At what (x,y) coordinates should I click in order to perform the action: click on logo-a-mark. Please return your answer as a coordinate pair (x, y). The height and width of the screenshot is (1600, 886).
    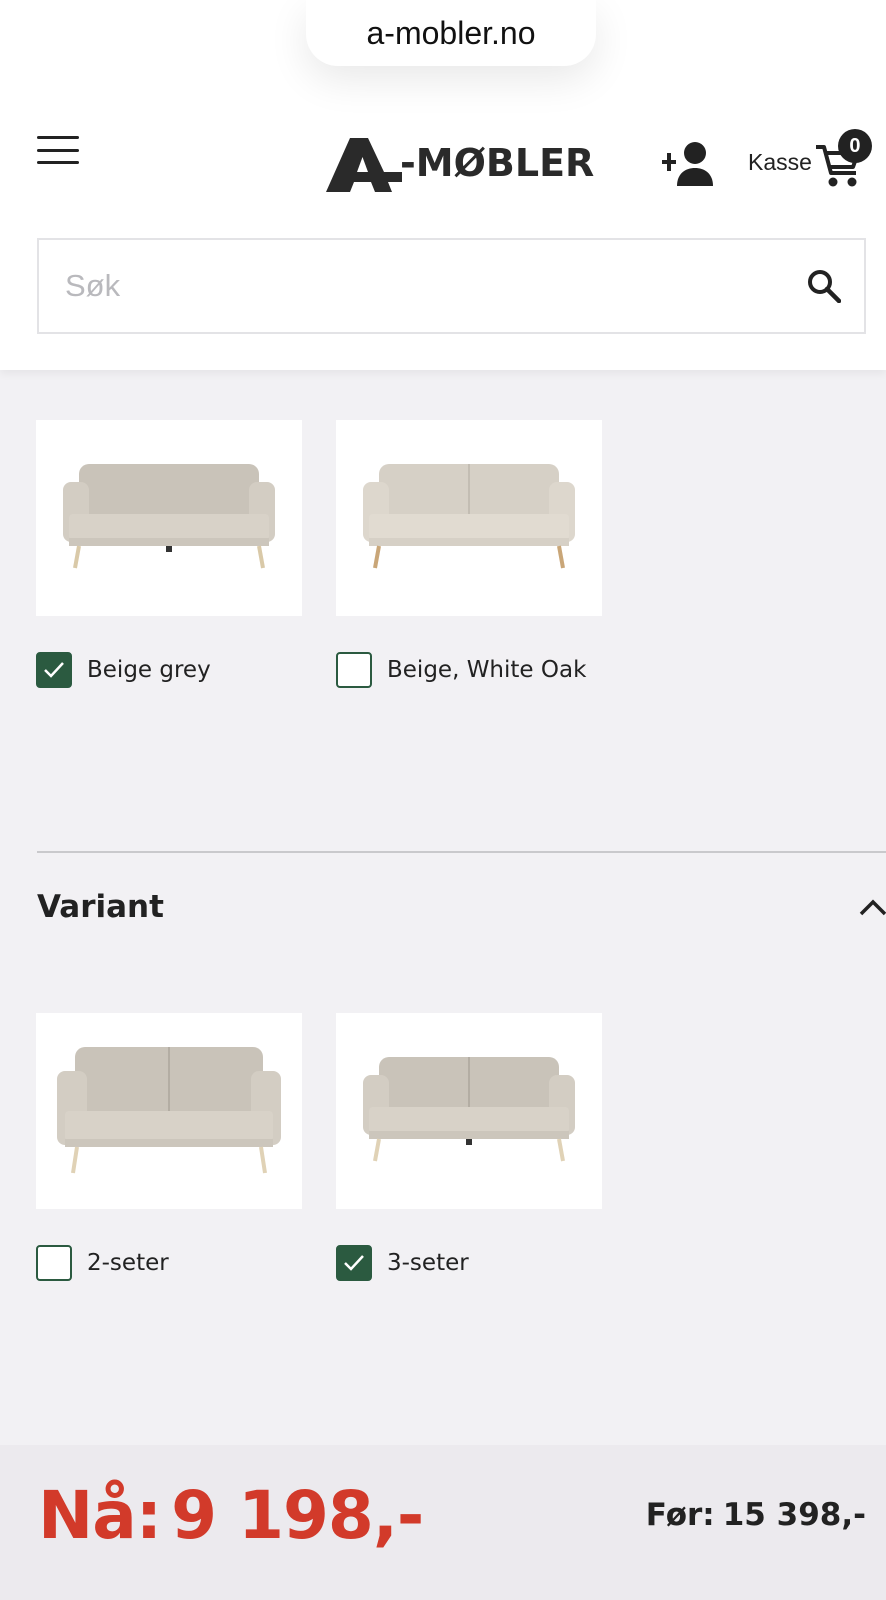
    Looking at the image, I should click on (364, 165).